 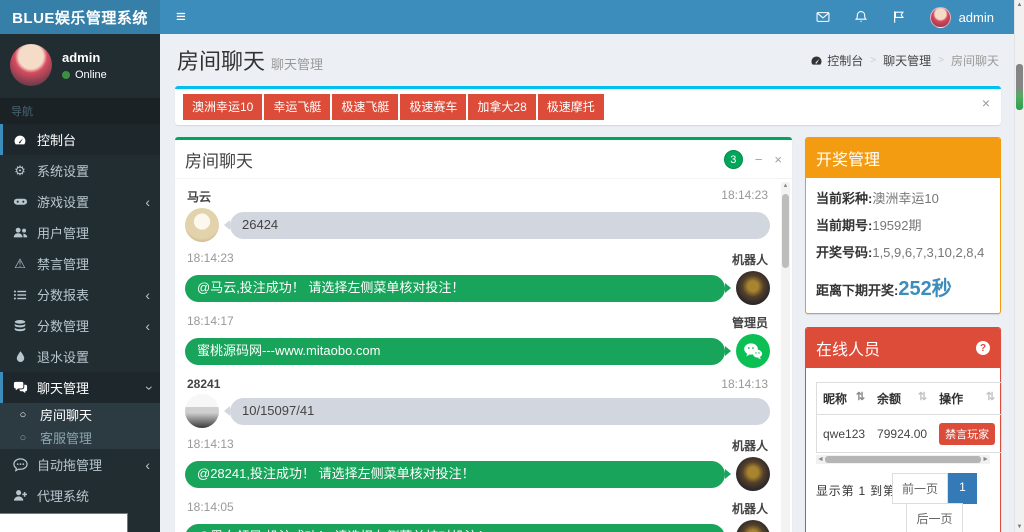 I want to click on online-status-dot, so click(x=66, y=74).